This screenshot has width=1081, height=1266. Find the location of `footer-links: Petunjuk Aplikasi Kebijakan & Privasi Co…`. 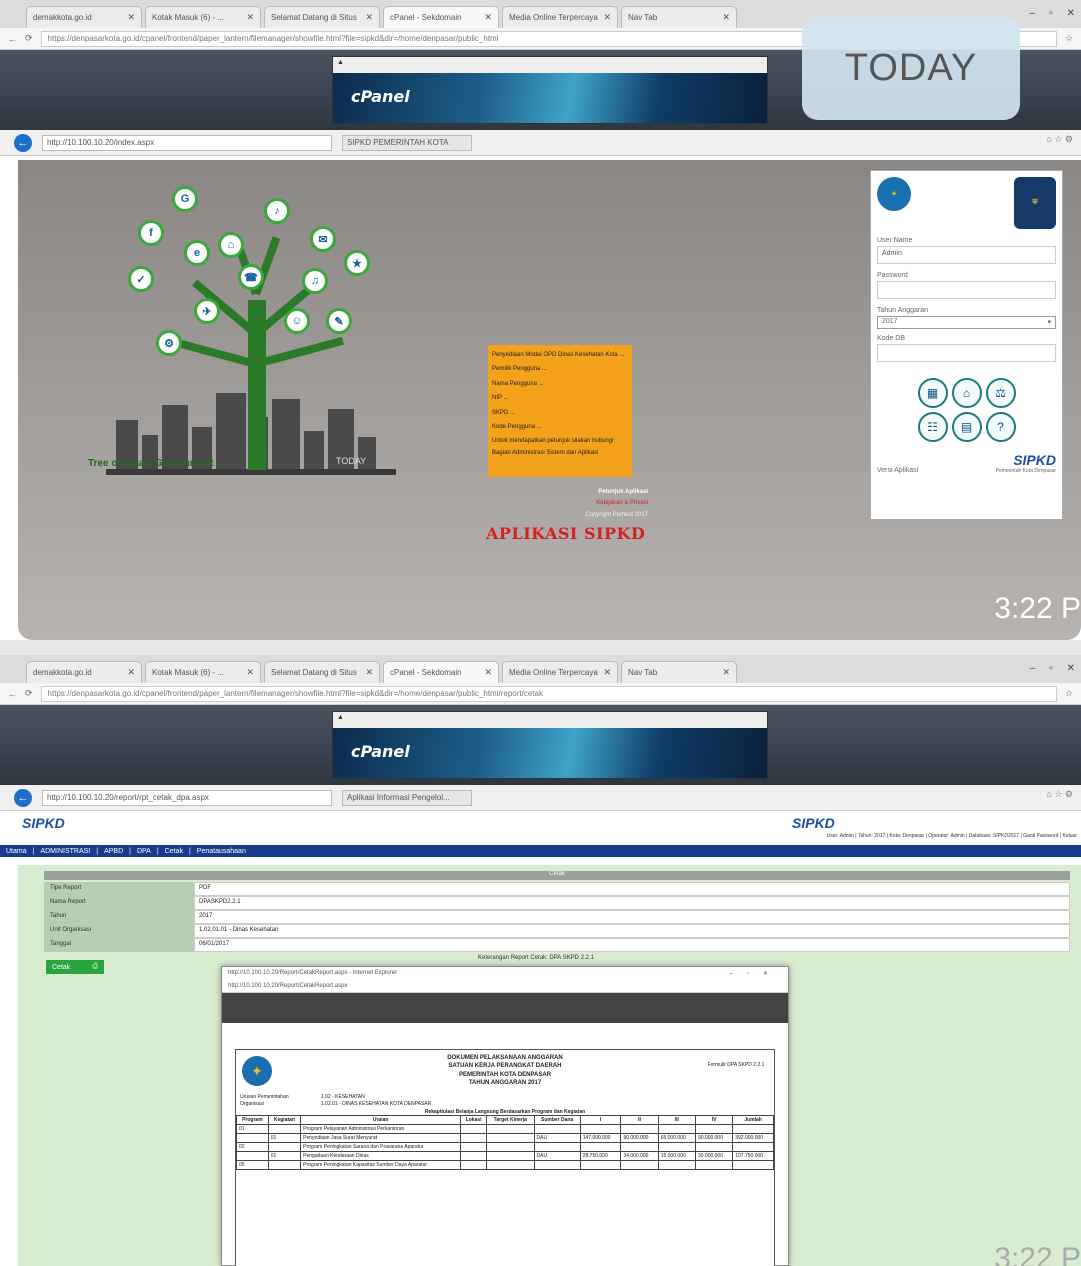

footer-links: Petunjuk Aplikasi Kebijakan & Privasi Co… is located at coordinates (573, 504).